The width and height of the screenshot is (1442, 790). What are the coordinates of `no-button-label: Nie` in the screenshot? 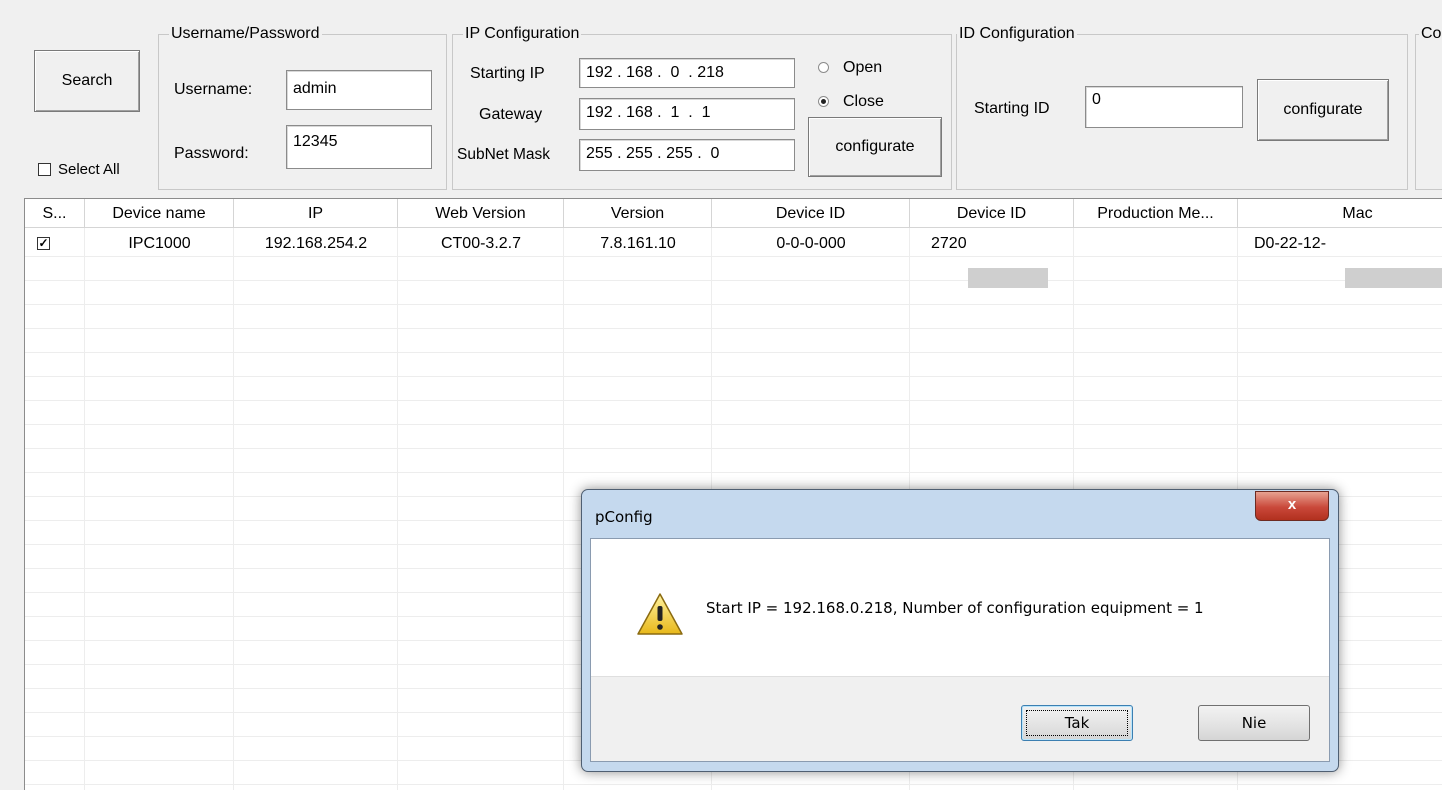 It's located at (1254, 723).